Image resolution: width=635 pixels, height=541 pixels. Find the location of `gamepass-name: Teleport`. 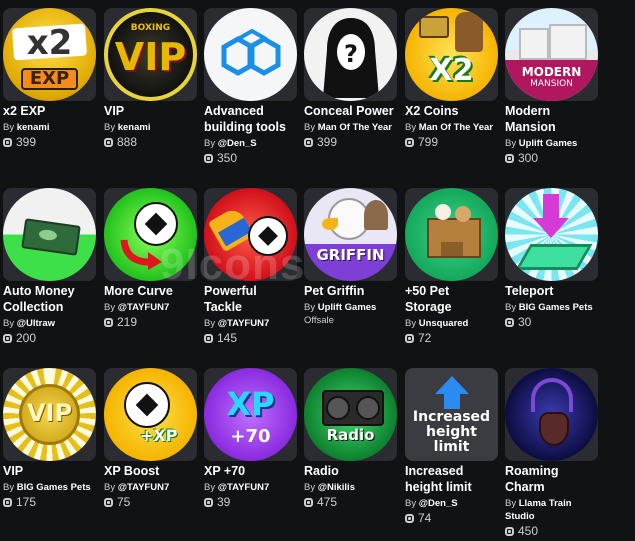

gamepass-name: Teleport is located at coordinates (551, 291).